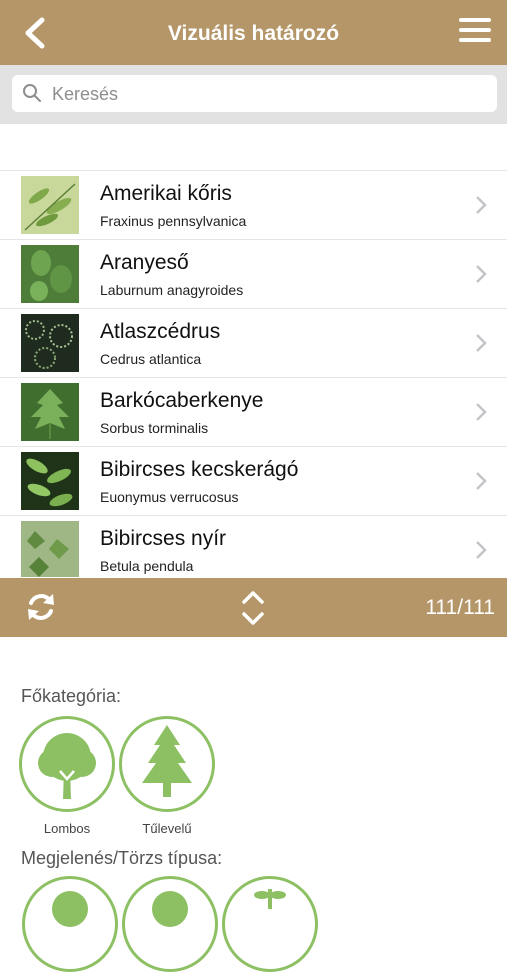  Describe the element at coordinates (167, 828) in the screenshot. I see `category-label: Tűlevelű` at that location.